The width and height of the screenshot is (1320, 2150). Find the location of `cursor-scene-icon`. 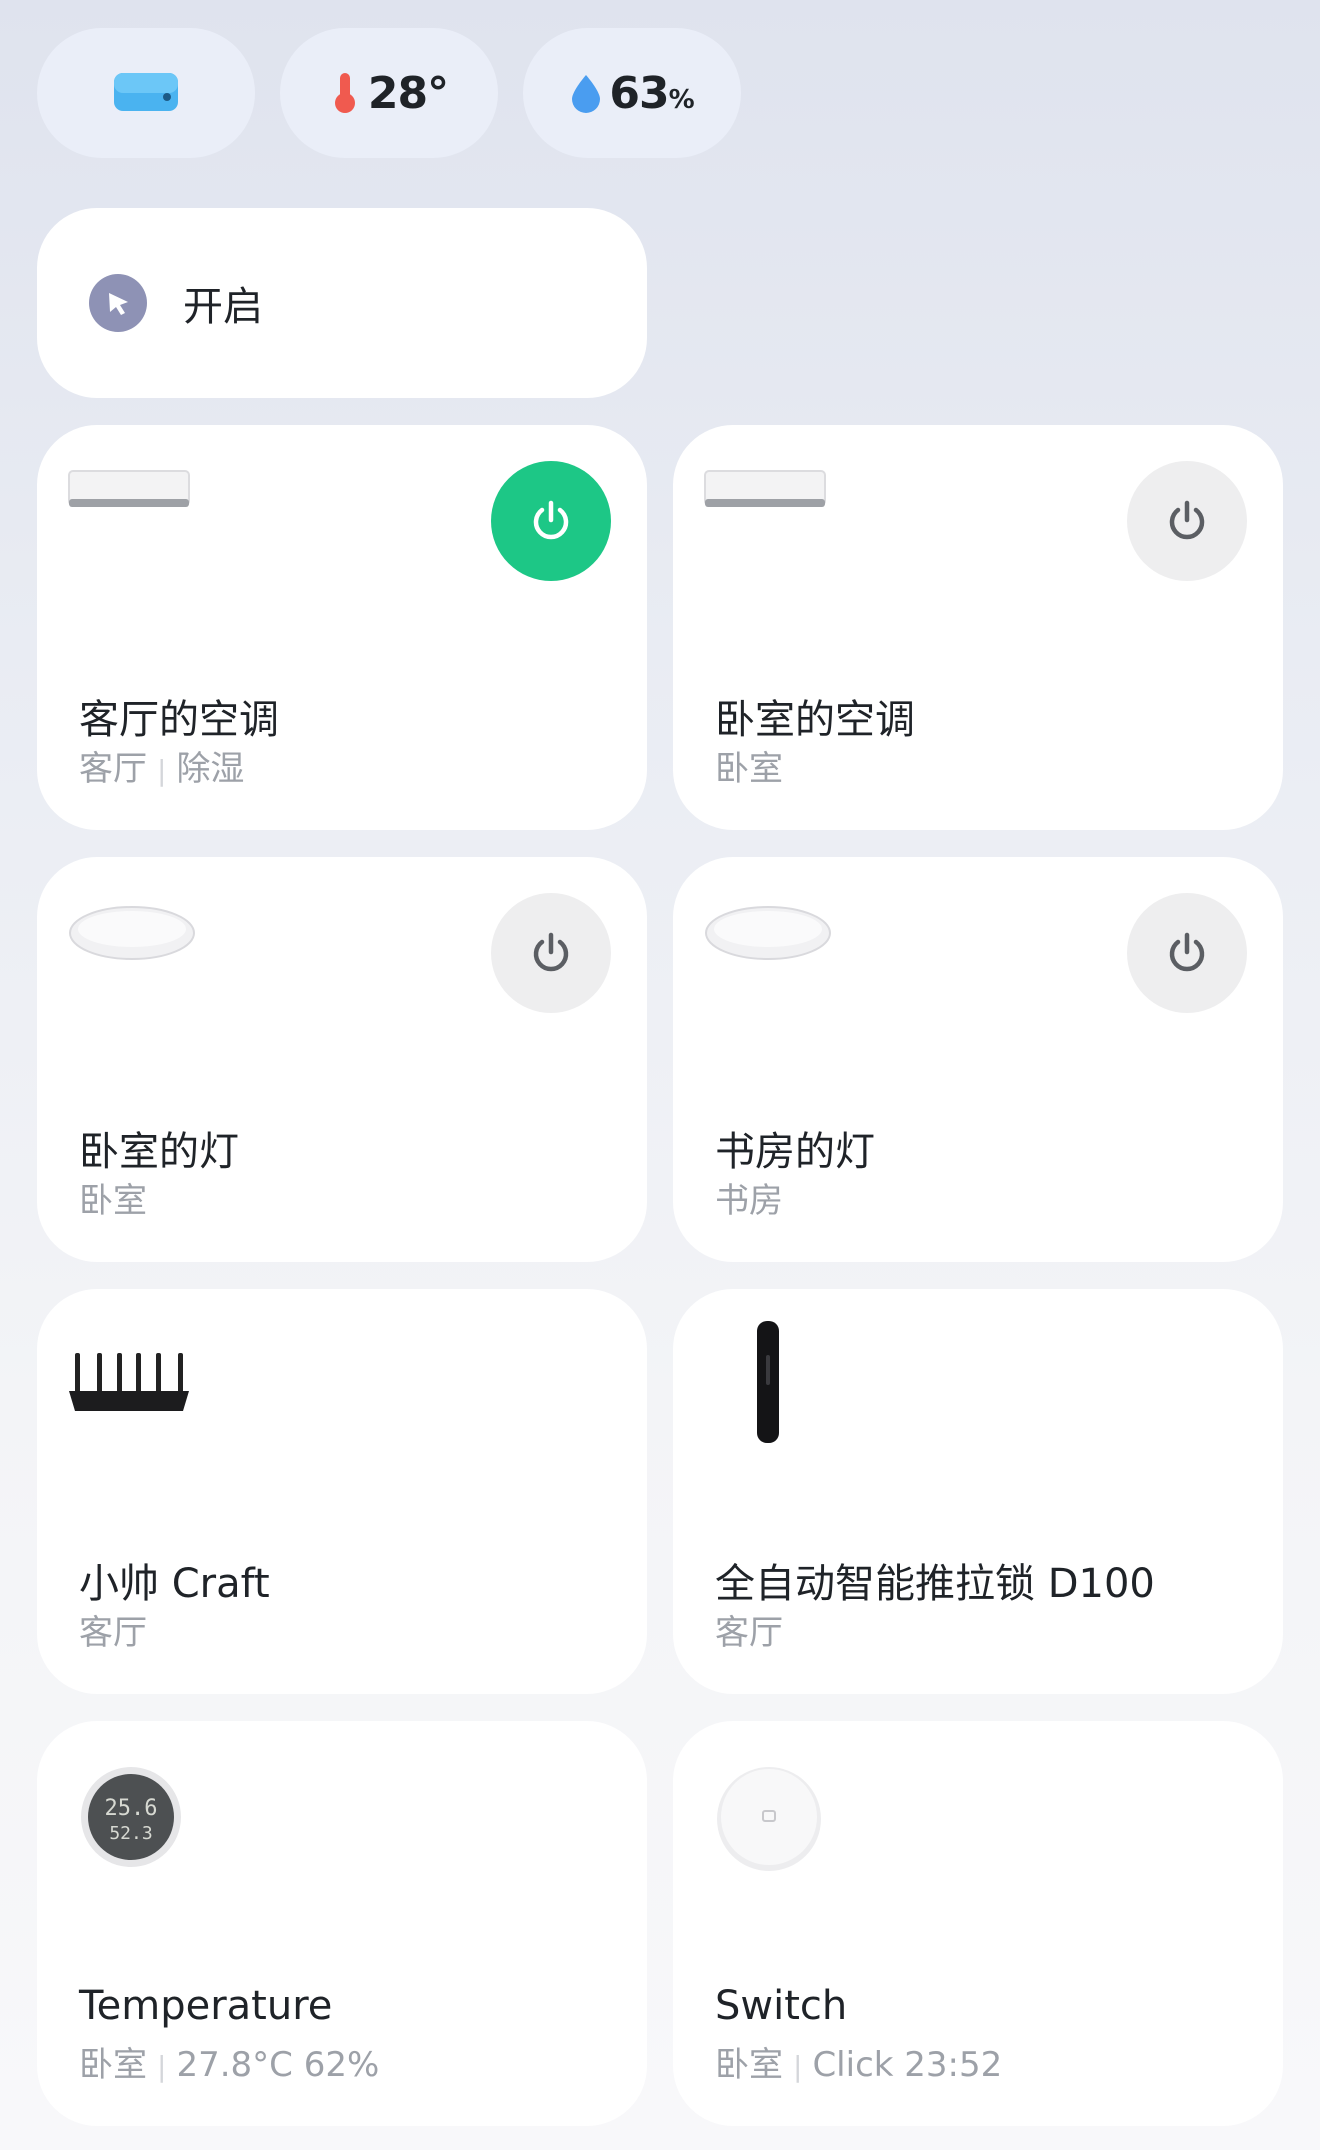

cursor-scene-icon is located at coordinates (118, 303).